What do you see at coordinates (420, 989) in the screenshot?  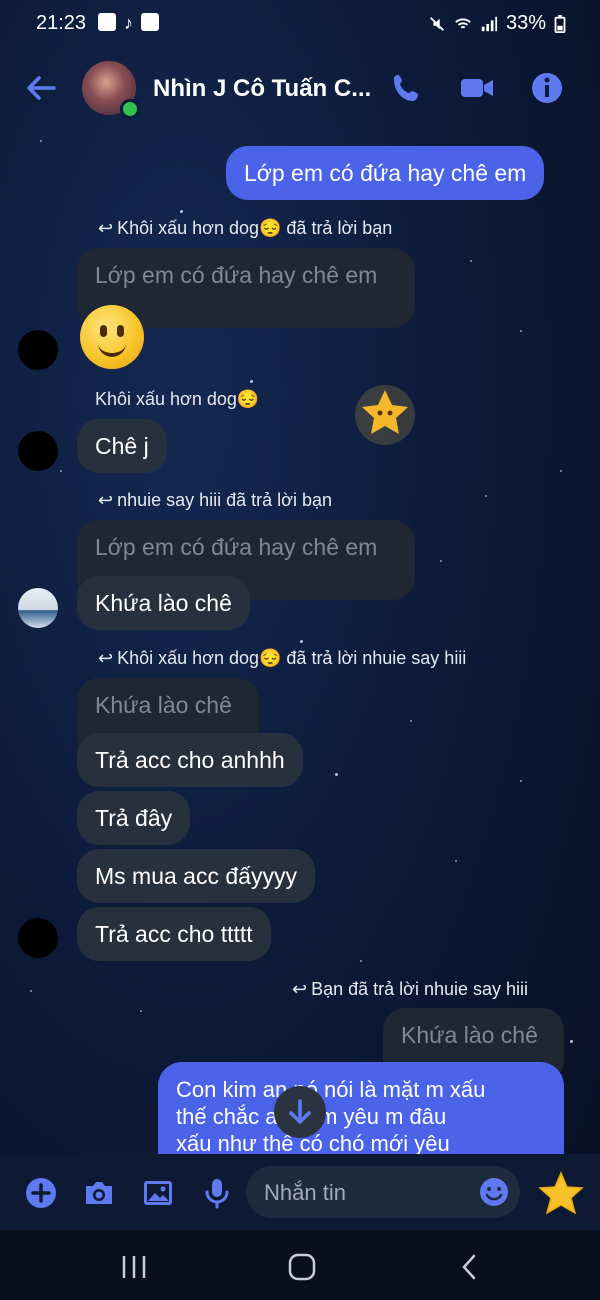 I see `reply-note-text: Bạn đã trả lời nhuie say hiii` at bounding box center [420, 989].